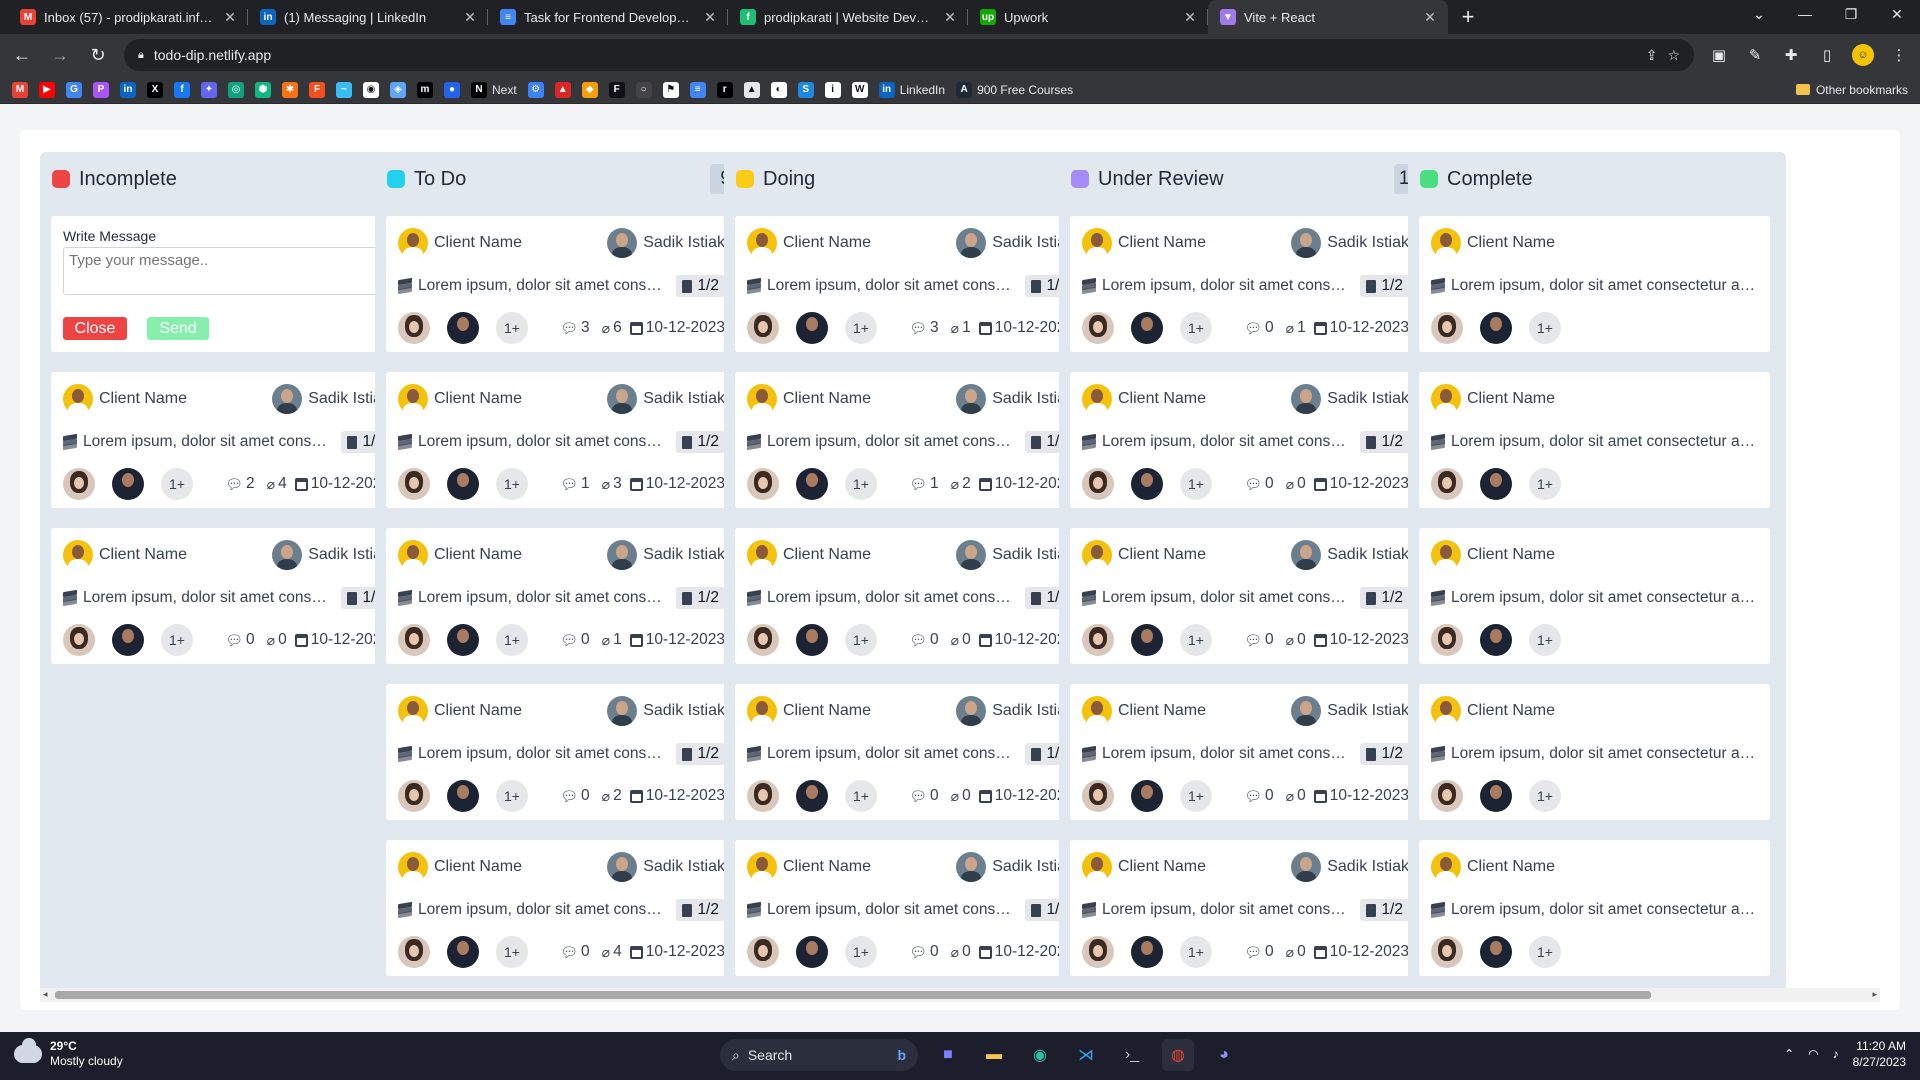  What do you see at coordinates (724, 89) in the screenshot?
I see `bookmark-item: r` at bounding box center [724, 89].